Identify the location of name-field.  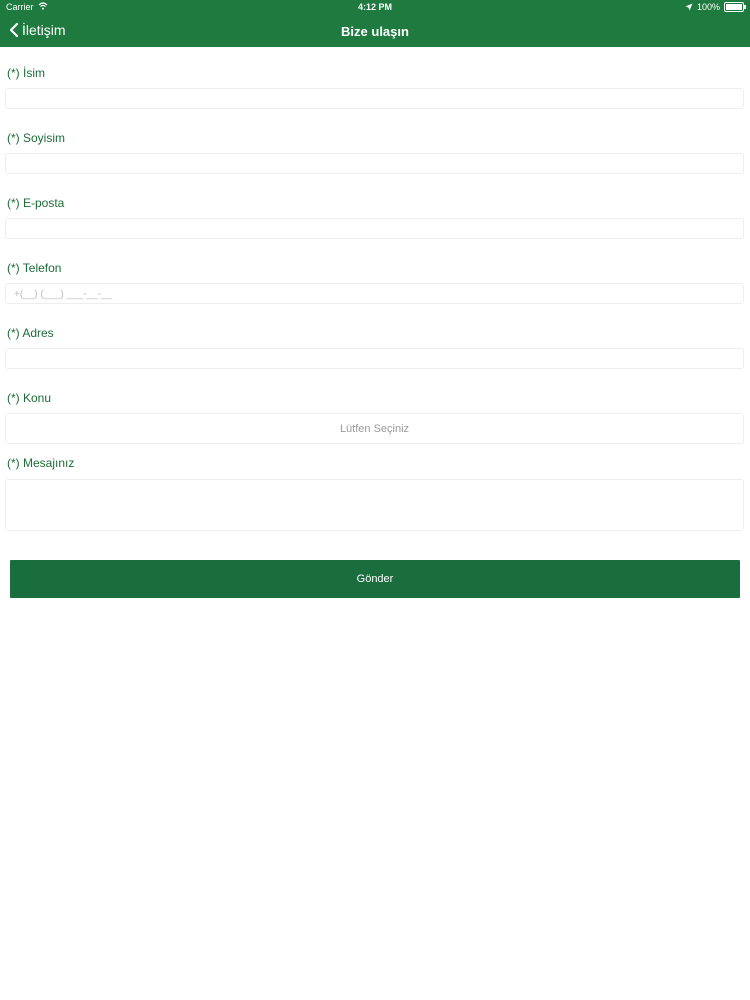
(374, 98).